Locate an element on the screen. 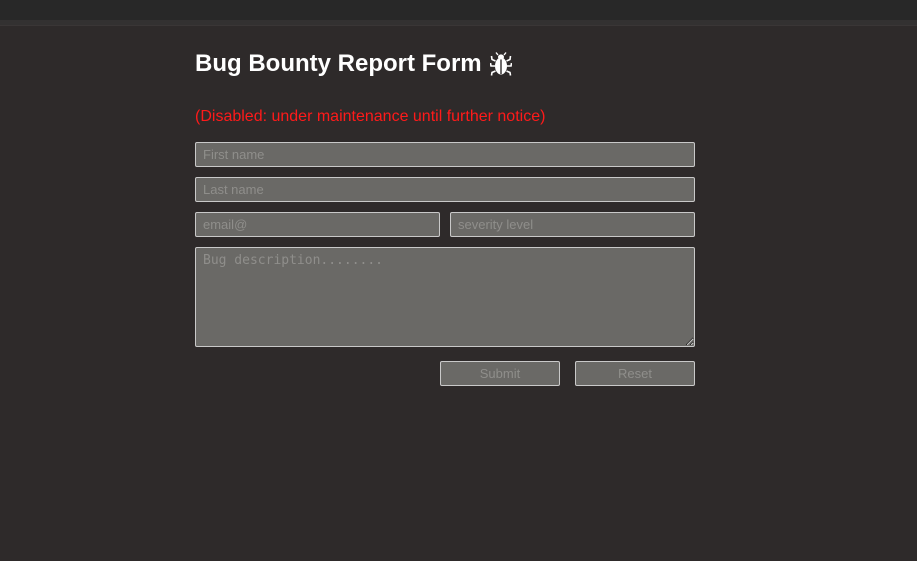 This screenshot has width=917, height=561. bug-description-textarea is located at coordinates (445, 297).